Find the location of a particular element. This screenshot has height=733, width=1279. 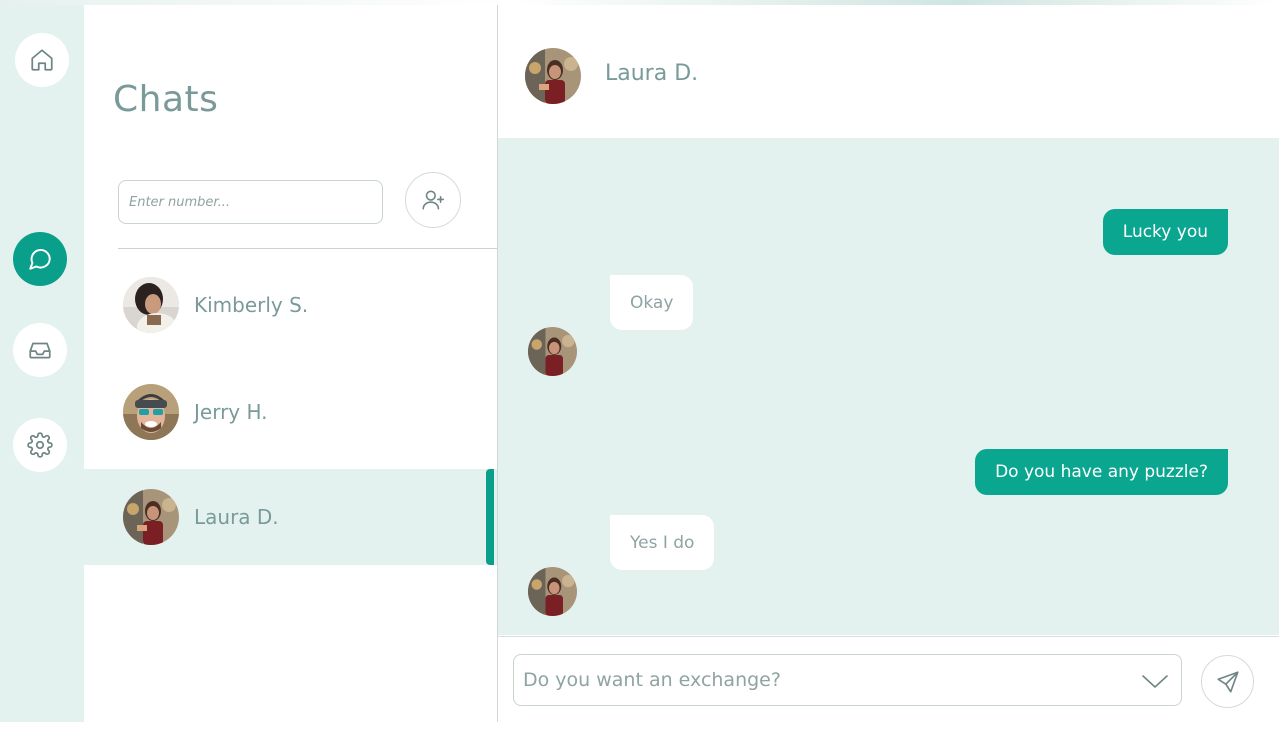

nav-rail is located at coordinates (42, 363).